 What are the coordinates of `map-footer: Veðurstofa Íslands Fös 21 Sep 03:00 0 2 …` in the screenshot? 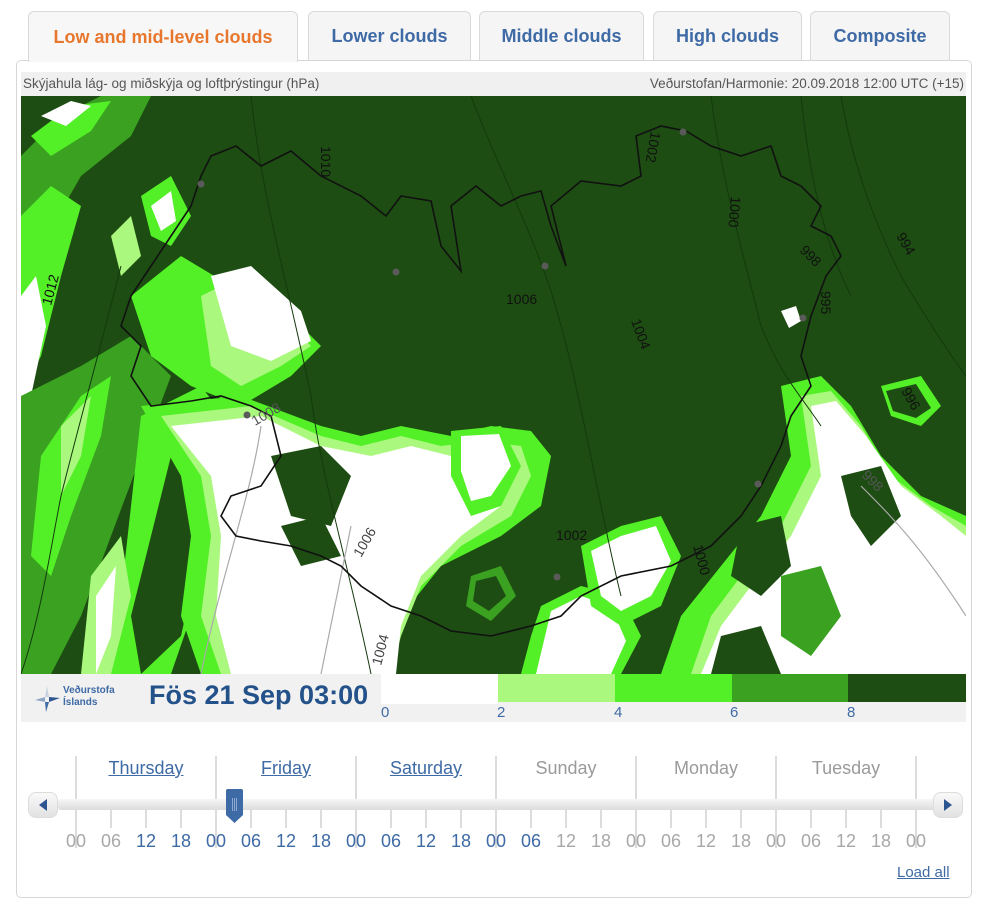 It's located at (493, 698).